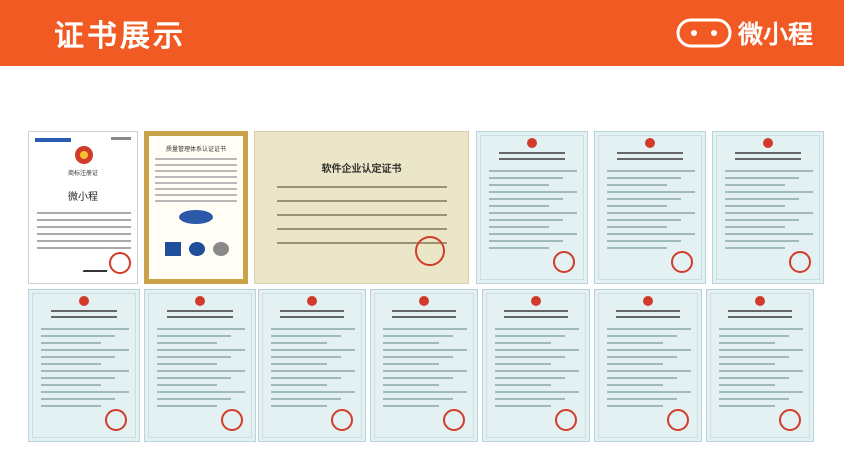 The image size is (844, 461). Describe the element at coordinates (361, 169) in the screenshot. I see `software-enterprise-title: 软件企业认定证书` at that location.